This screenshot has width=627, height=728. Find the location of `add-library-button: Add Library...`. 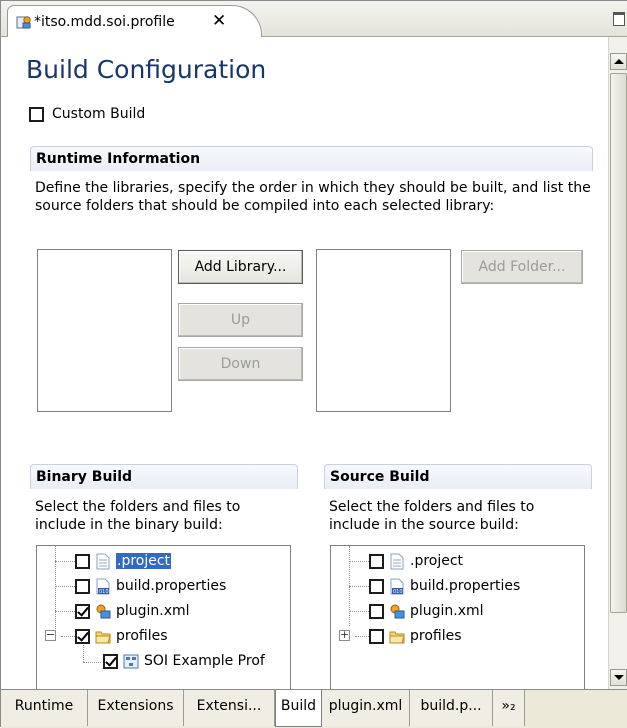

add-library-button: Add Library... is located at coordinates (240, 267).